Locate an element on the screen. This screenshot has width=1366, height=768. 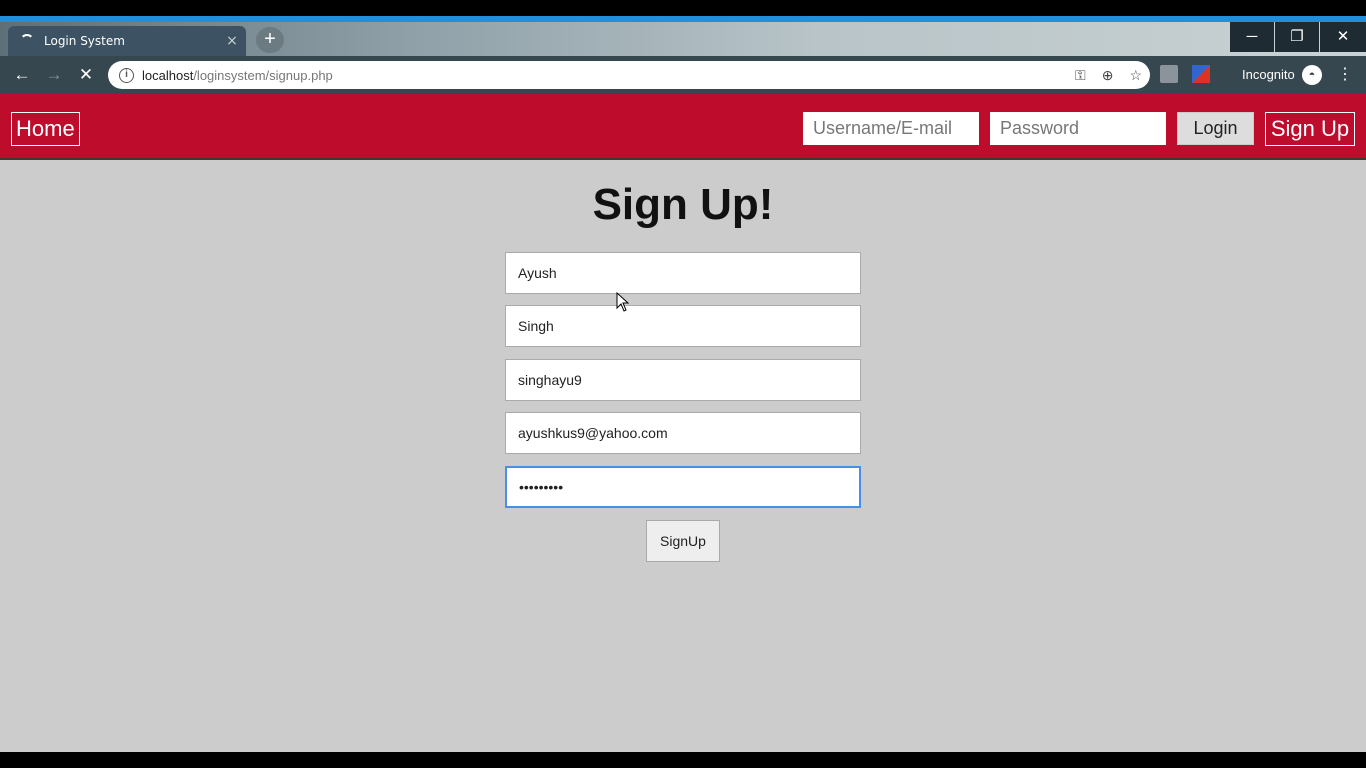
url-host: localhost is located at coordinates (168, 75).